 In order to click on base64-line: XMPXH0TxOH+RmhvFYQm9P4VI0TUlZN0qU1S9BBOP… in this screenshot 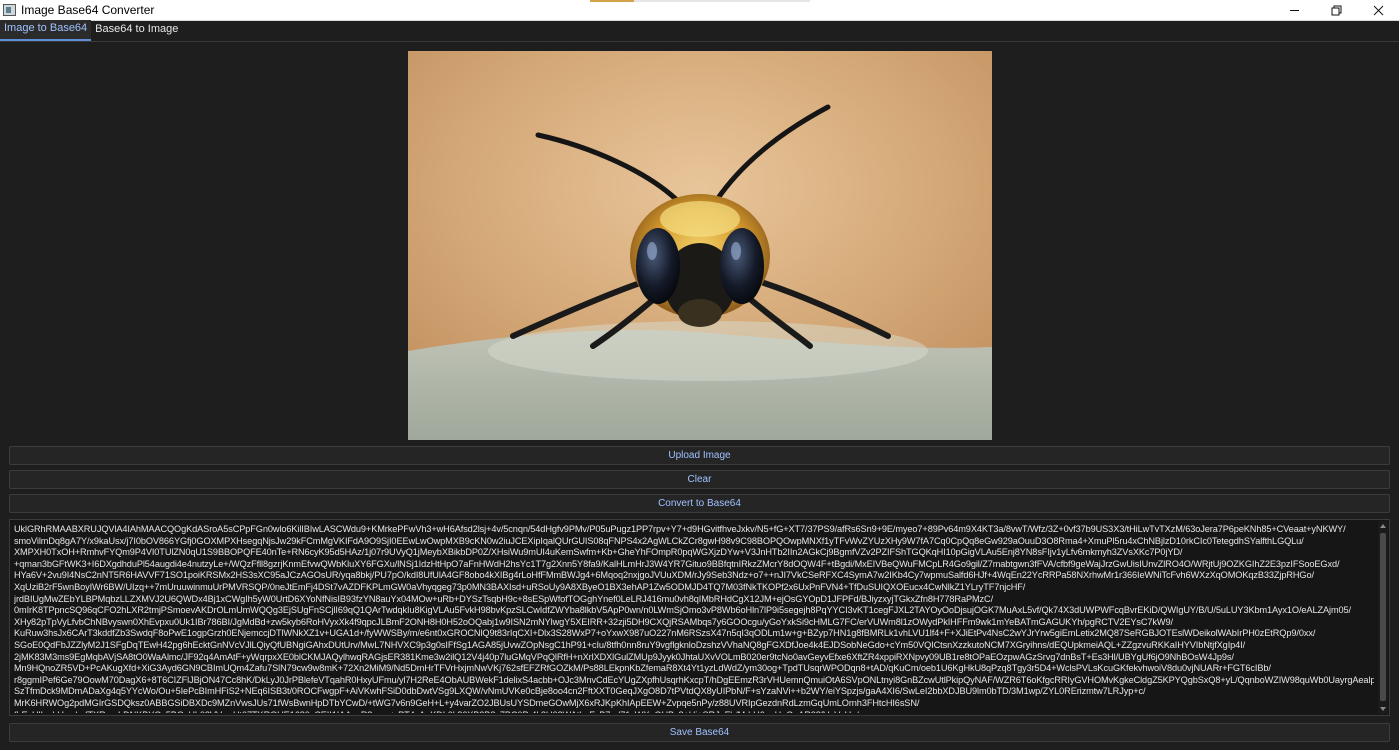, I will do `click(598, 552)`.